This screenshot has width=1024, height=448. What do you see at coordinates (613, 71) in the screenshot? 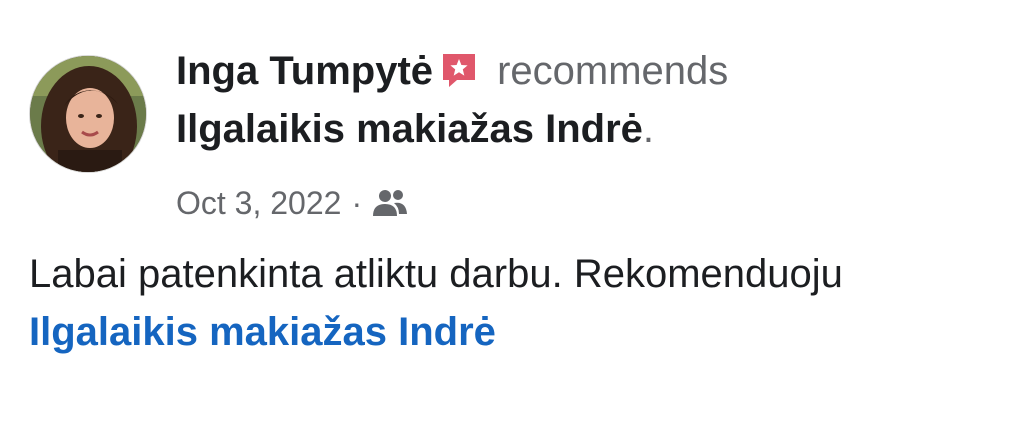
I see `recommends-text: recommends` at bounding box center [613, 71].